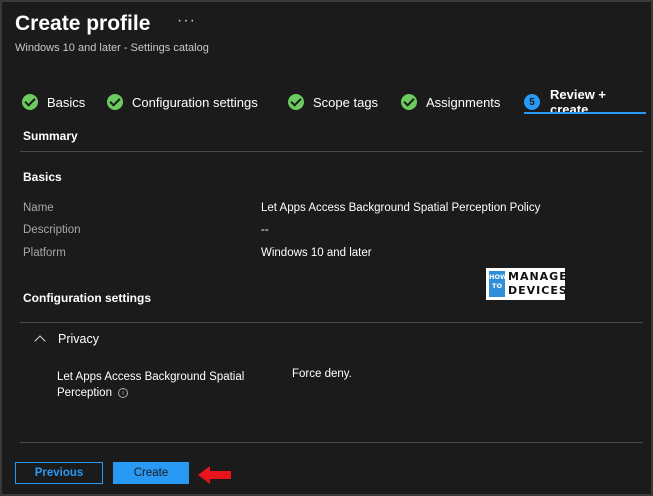 This screenshot has width=653, height=496. I want to click on privacy-label: Privacy, so click(78, 339).